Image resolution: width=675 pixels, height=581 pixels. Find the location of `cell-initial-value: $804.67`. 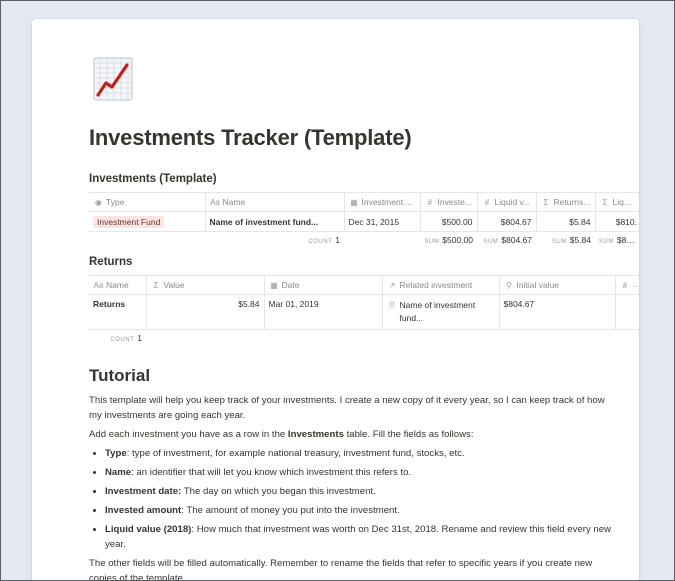

cell-initial-value: $804.67 is located at coordinates (557, 312).